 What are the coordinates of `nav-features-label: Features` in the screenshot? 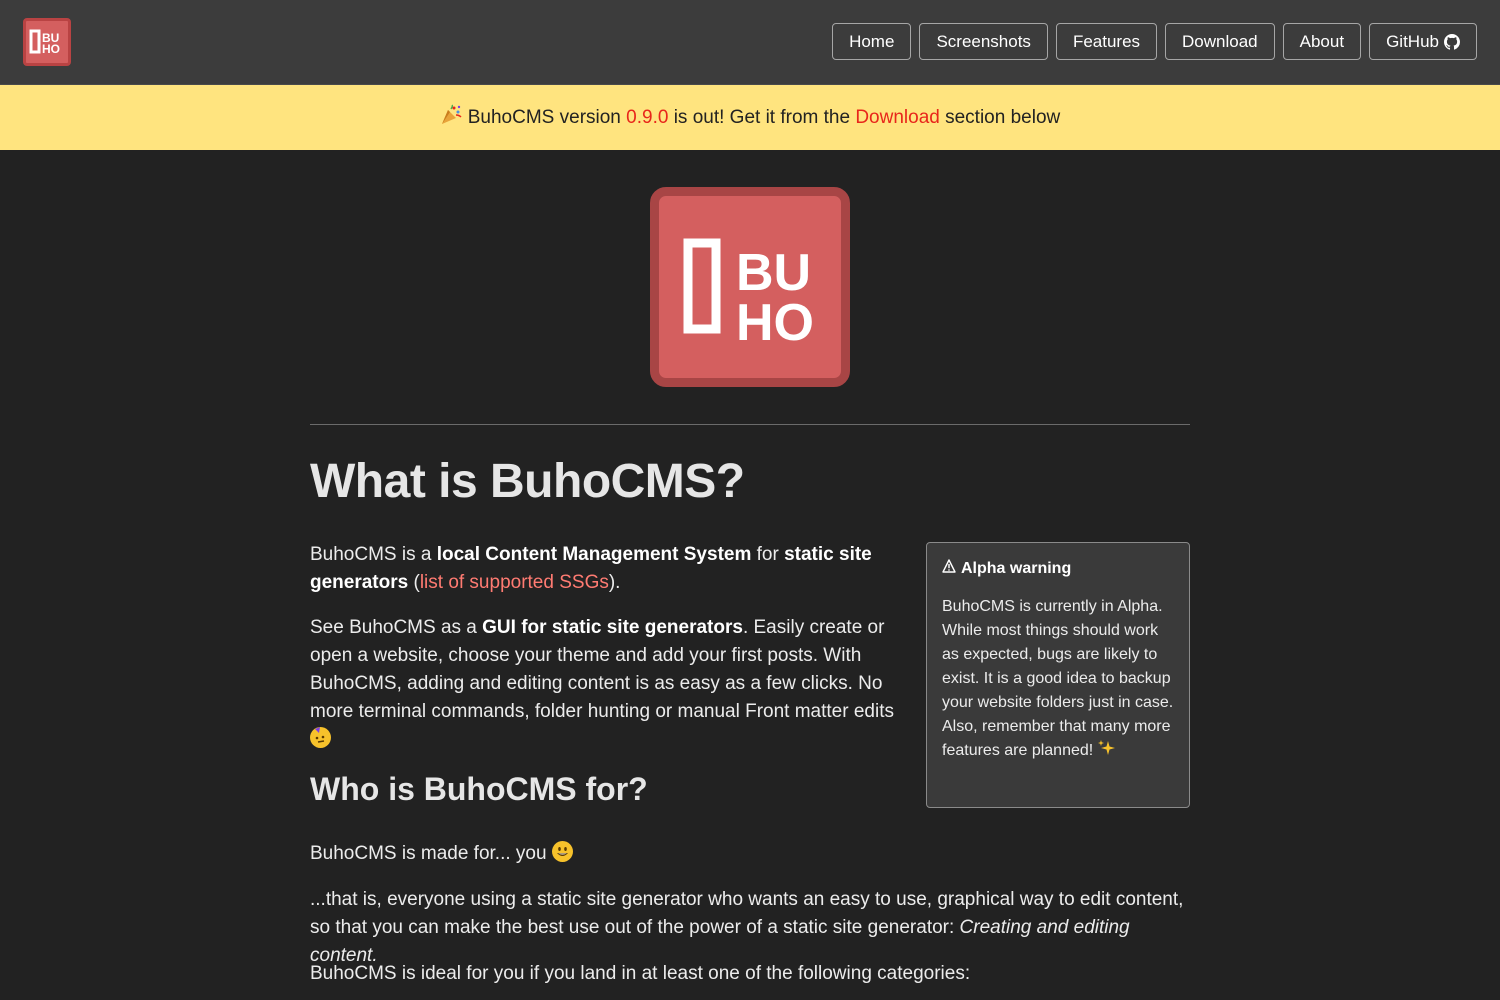 It's located at (1106, 41).